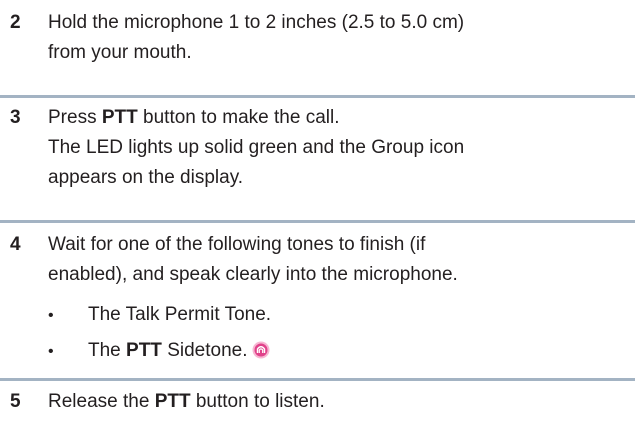 This screenshot has height=424, width=635. I want to click on text-segment: Press, so click(75, 117).